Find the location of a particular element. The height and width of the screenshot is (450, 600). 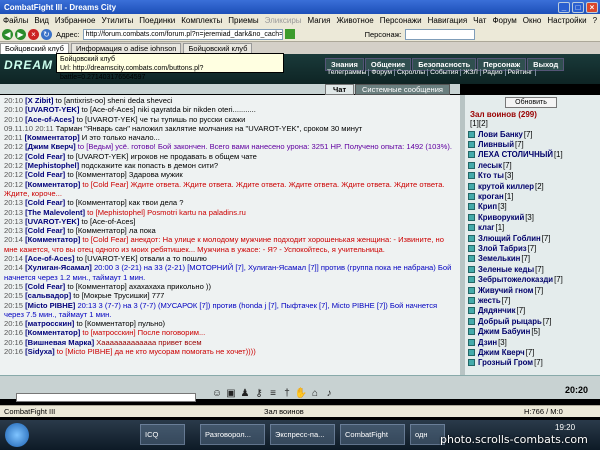

player-name: лесык is located at coordinates (490, 165).